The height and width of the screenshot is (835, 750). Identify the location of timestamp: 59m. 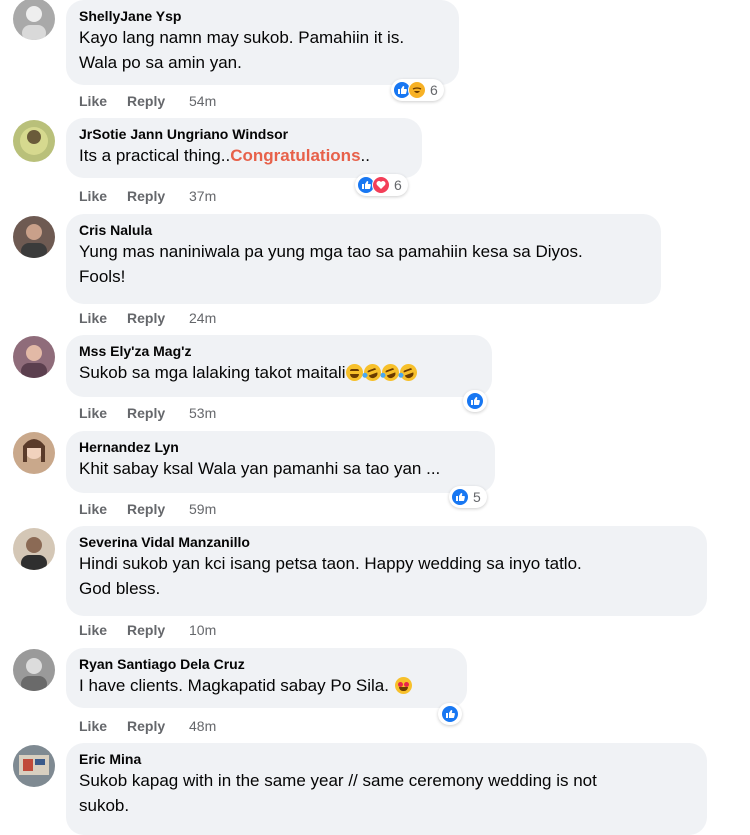
(202, 509).